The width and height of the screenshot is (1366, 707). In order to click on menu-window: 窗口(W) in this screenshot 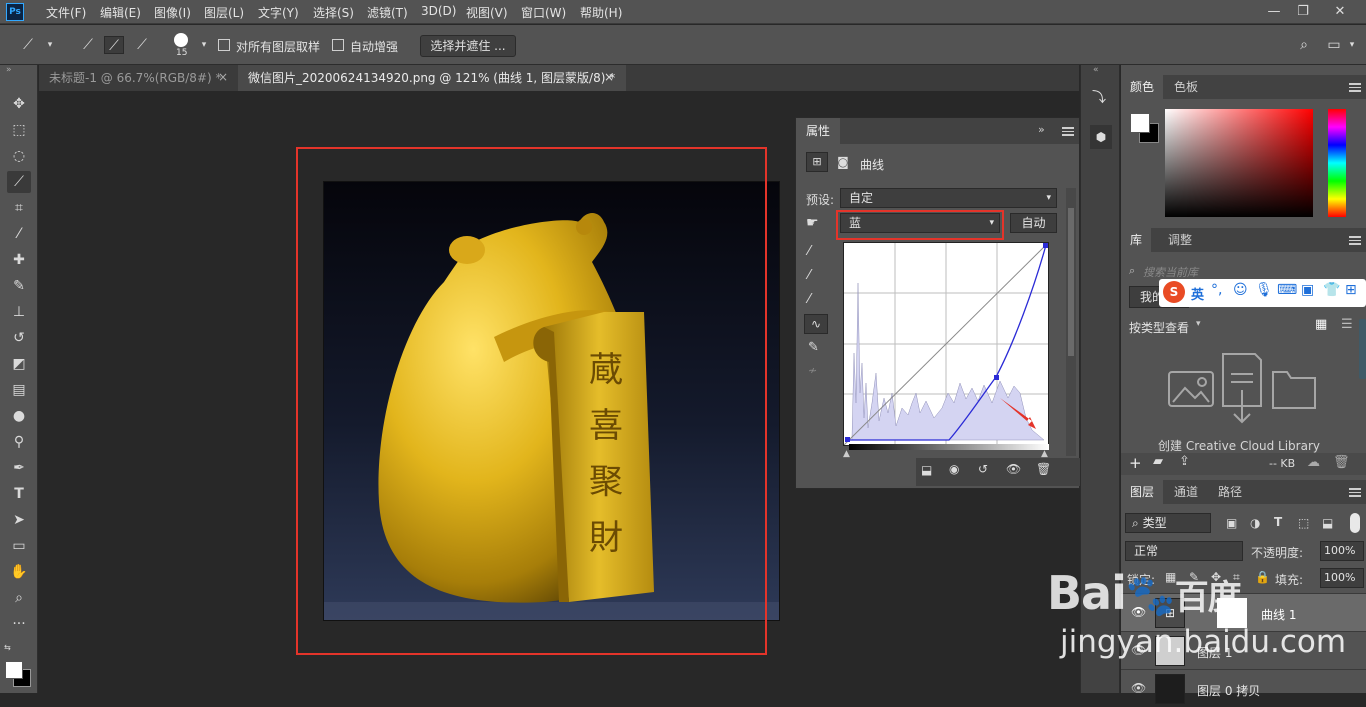, I will do `click(543, 12)`.